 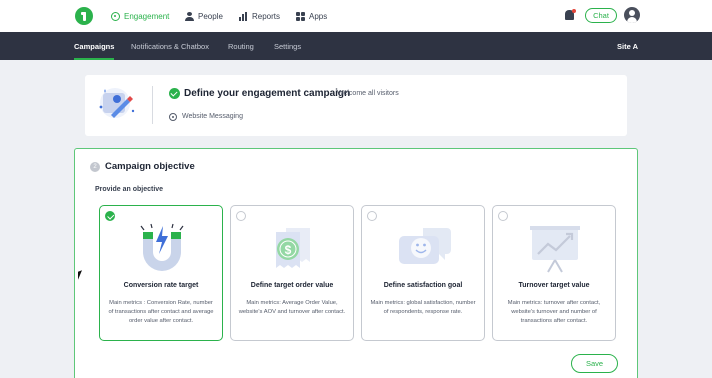 What do you see at coordinates (293, 248) in the screenshot?
I see `receipt-dollar-icon: $` at bounding box center [293, 248].